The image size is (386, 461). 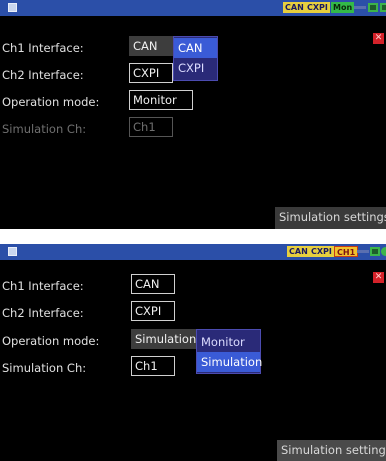 I want to click on dropdown-option-can: CAN, so click(x=195, y=48).